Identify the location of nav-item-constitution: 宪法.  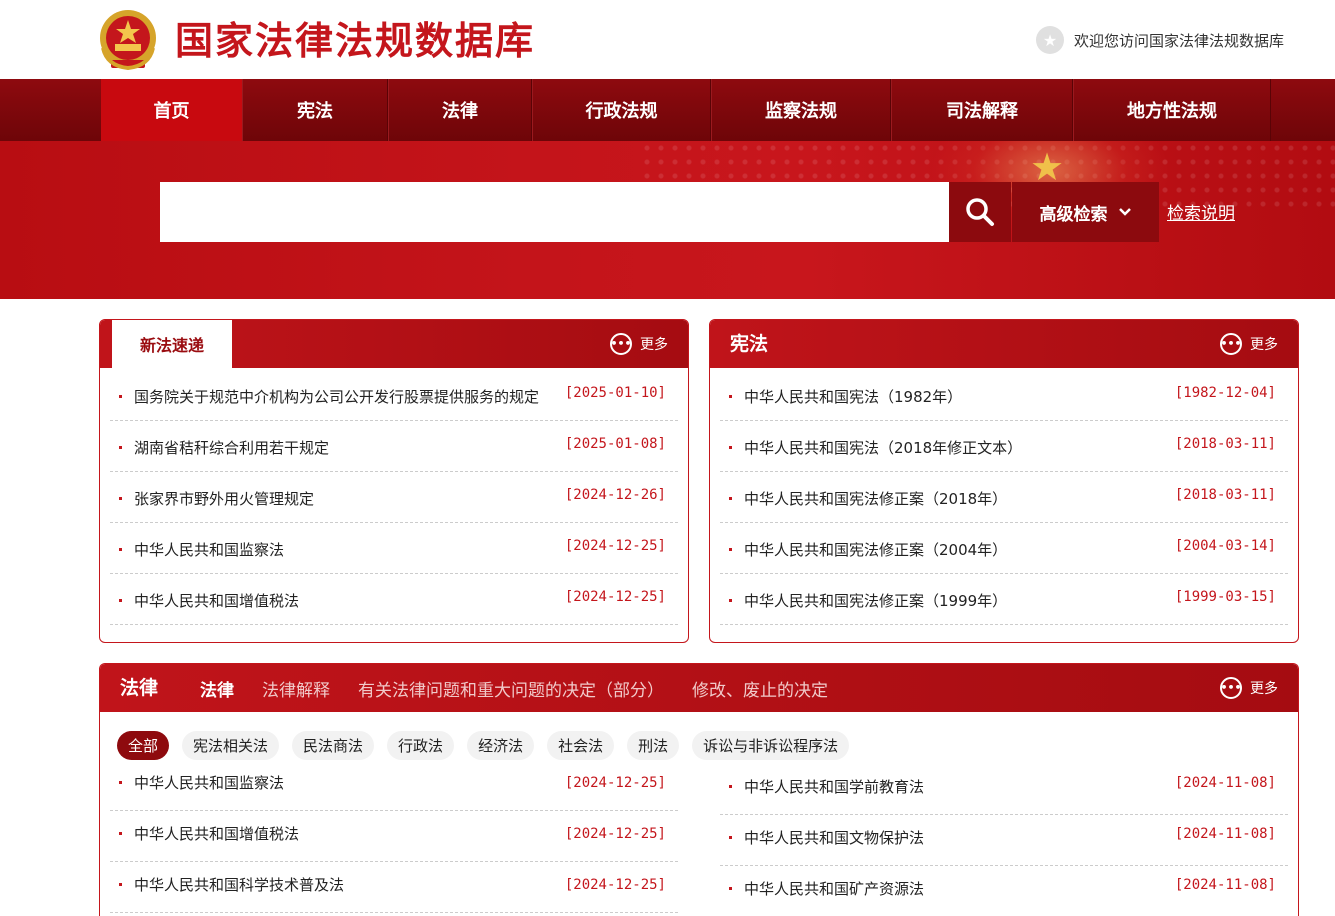
(315, 110).